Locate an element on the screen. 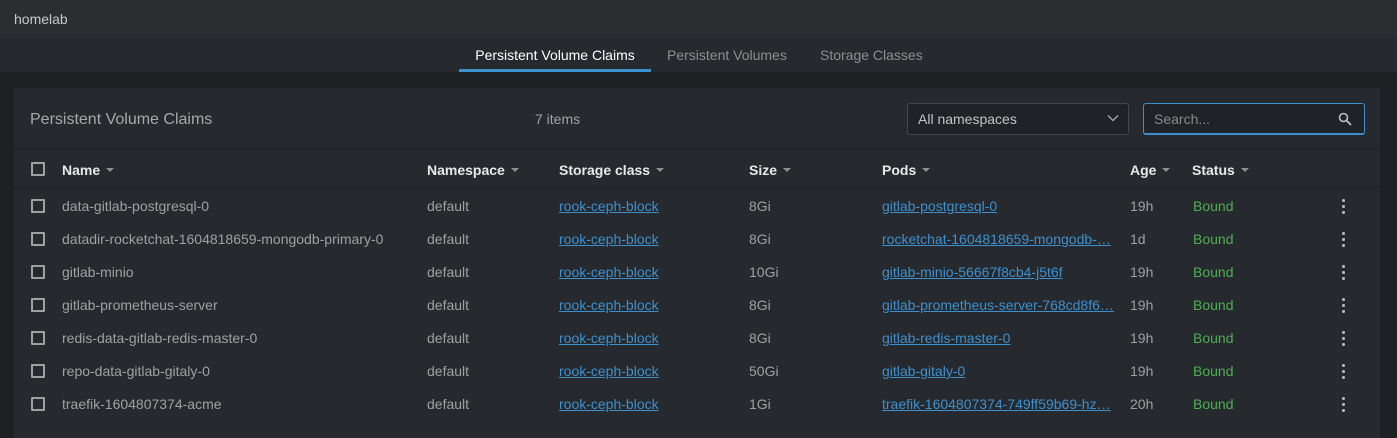 This screenshot has height=438, width=1397. pvc-size: 50Gi is located at coordinates (764, 371).